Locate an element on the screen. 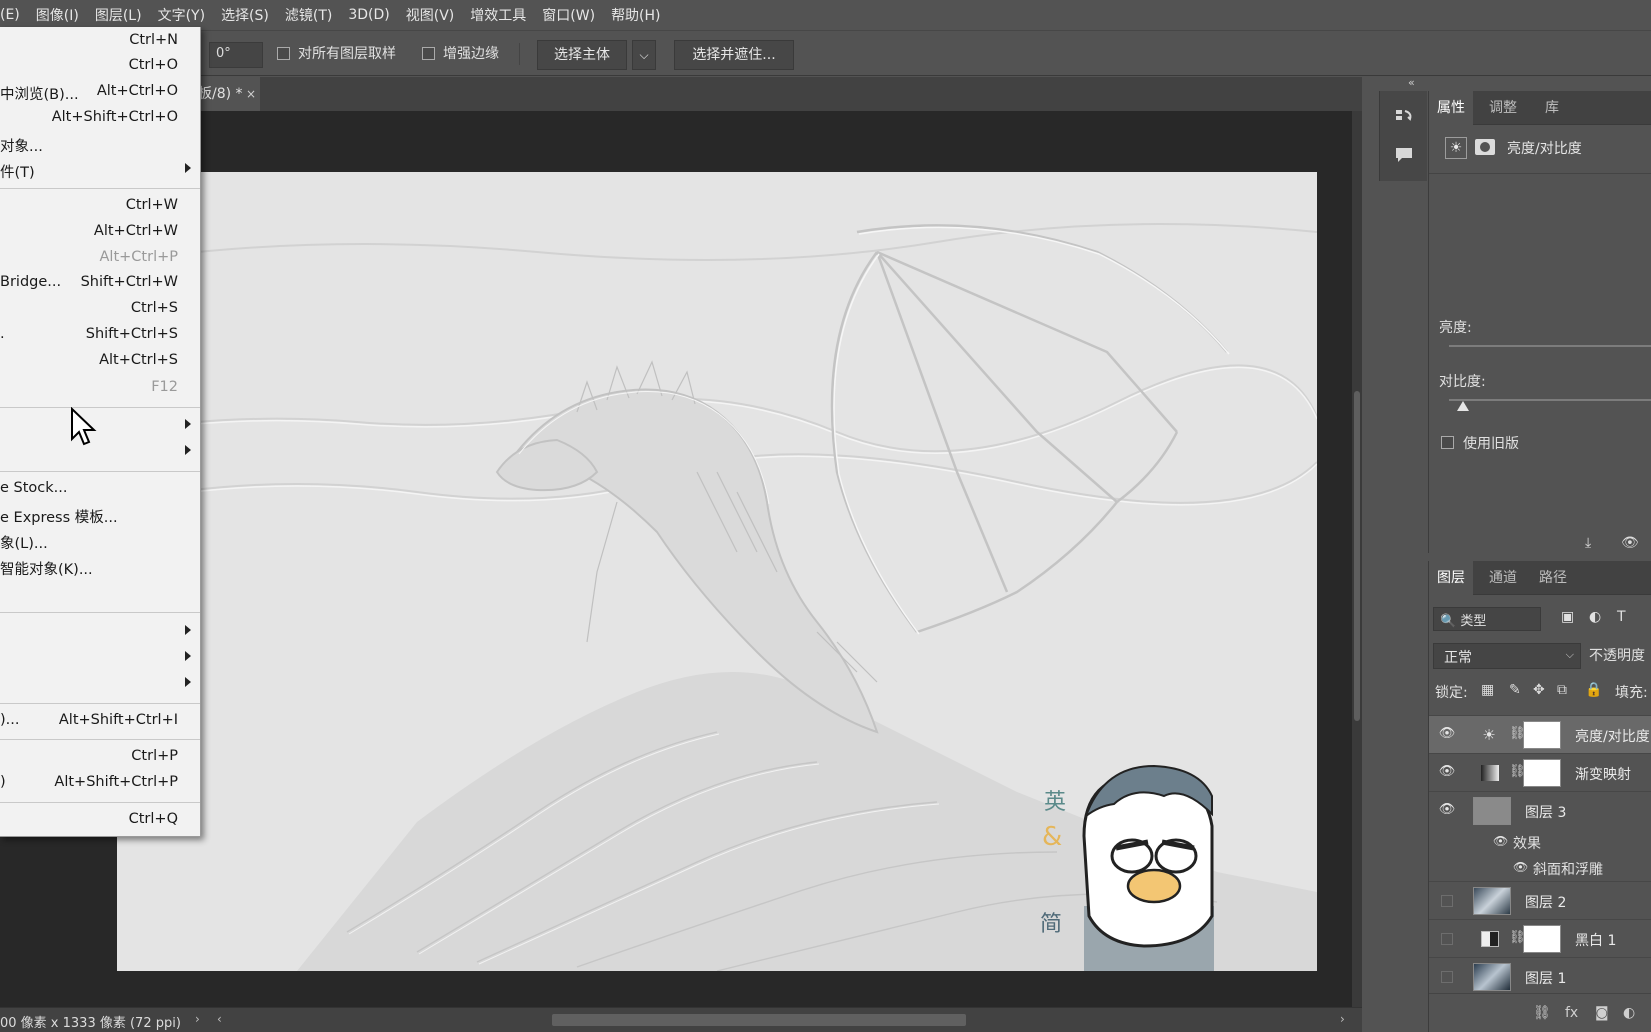 This screenshot has width=1651, height=1032. contrast-slider-thumb is located at coordinates (1463, 406).